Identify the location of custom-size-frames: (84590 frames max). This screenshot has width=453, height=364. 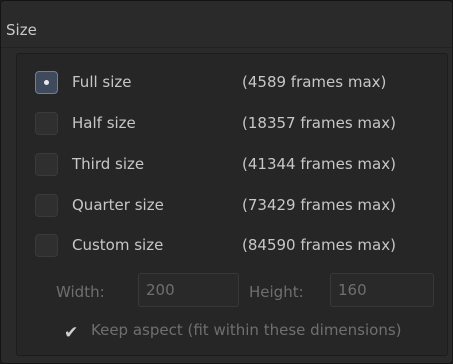
(319, 245).